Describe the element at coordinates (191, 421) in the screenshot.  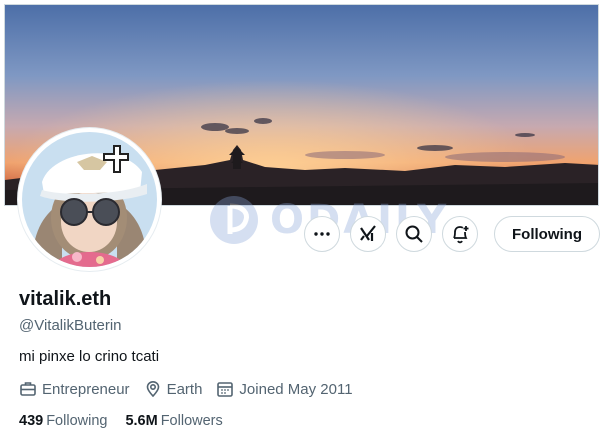
I see `followers-label: Followers` at that location.